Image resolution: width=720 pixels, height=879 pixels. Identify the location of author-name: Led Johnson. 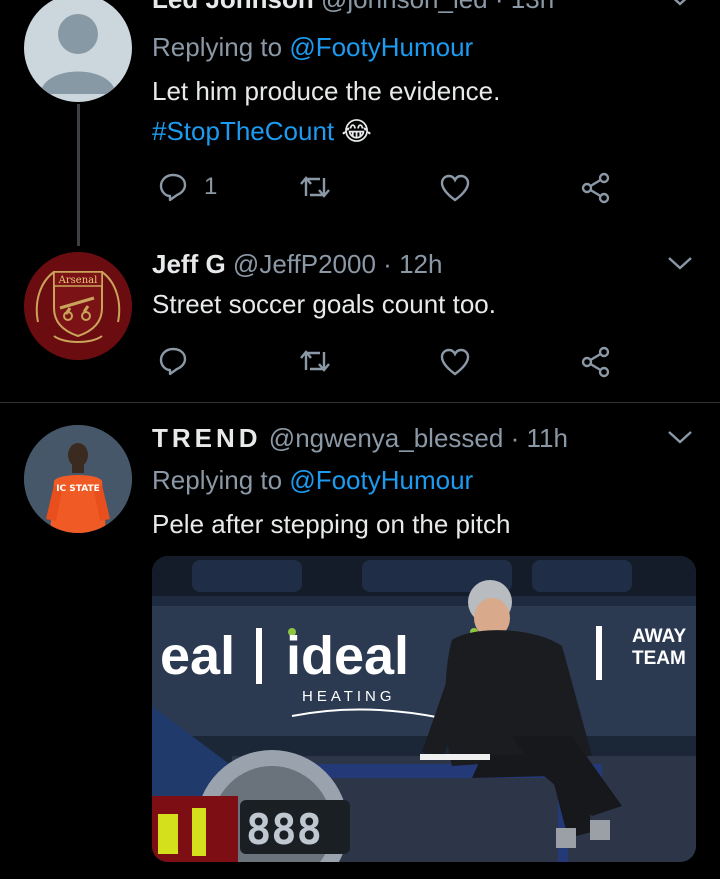
(233, 7).